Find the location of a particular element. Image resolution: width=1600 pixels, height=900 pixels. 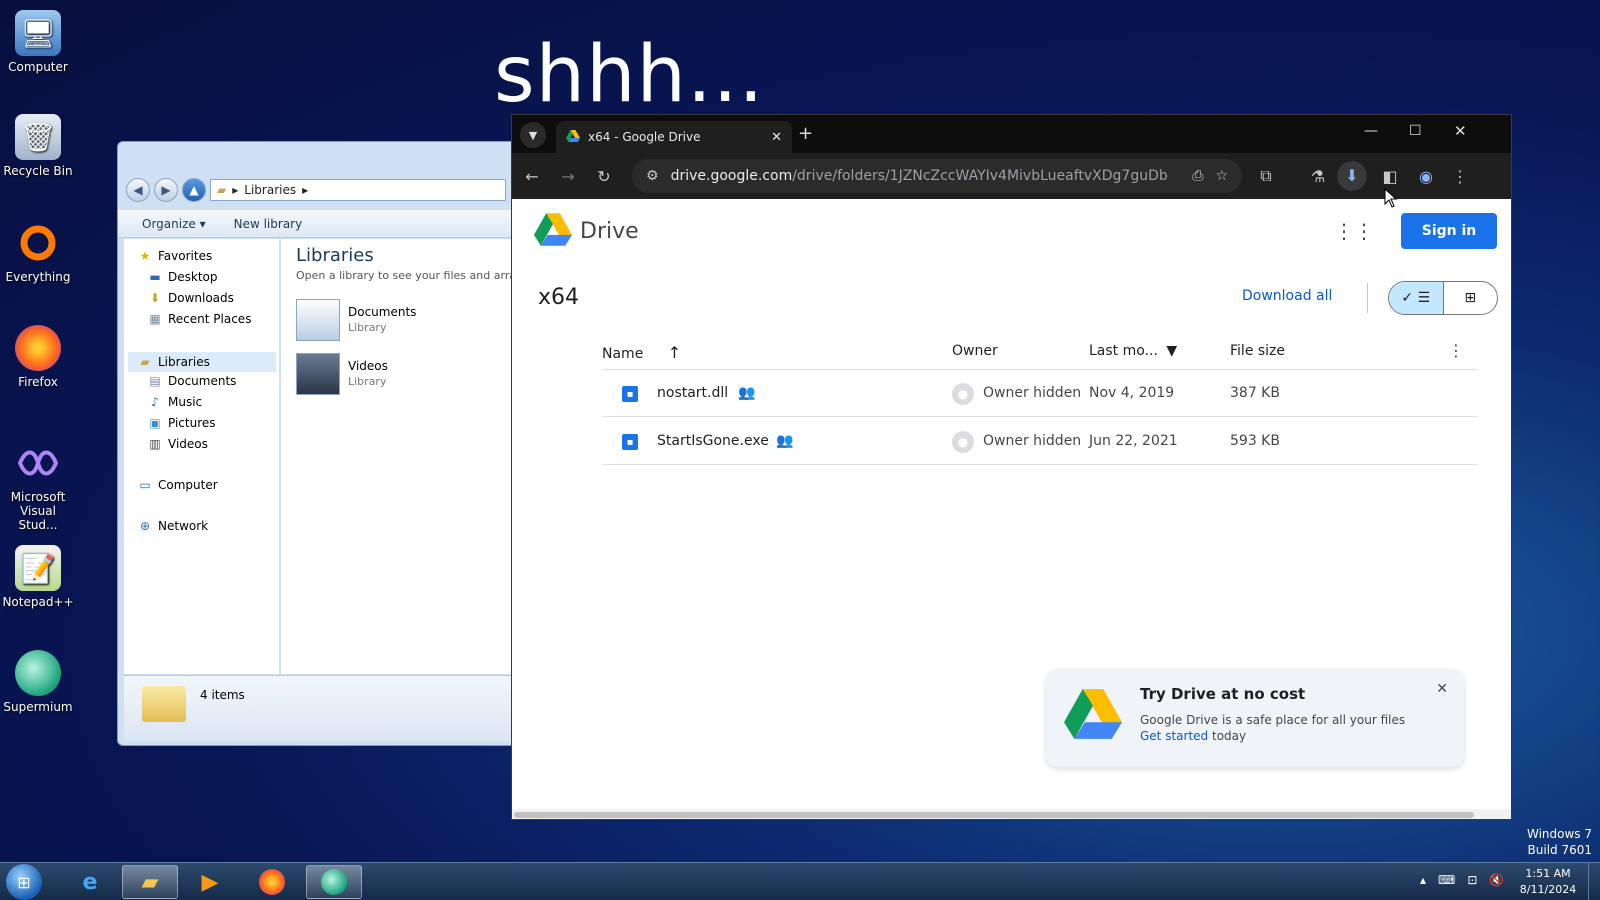

desktop-icon-everything: Everything is located at coordinates (38, 252).